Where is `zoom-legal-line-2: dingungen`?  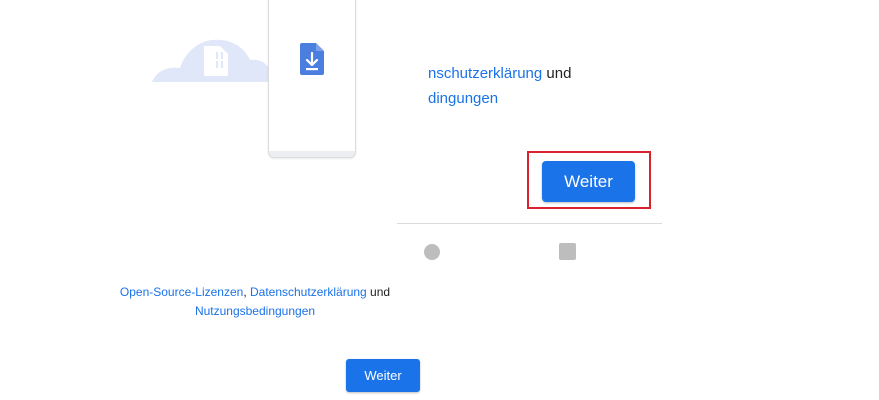 zoom-legal-line-2: dingungen is located at coordinates (548, 98).